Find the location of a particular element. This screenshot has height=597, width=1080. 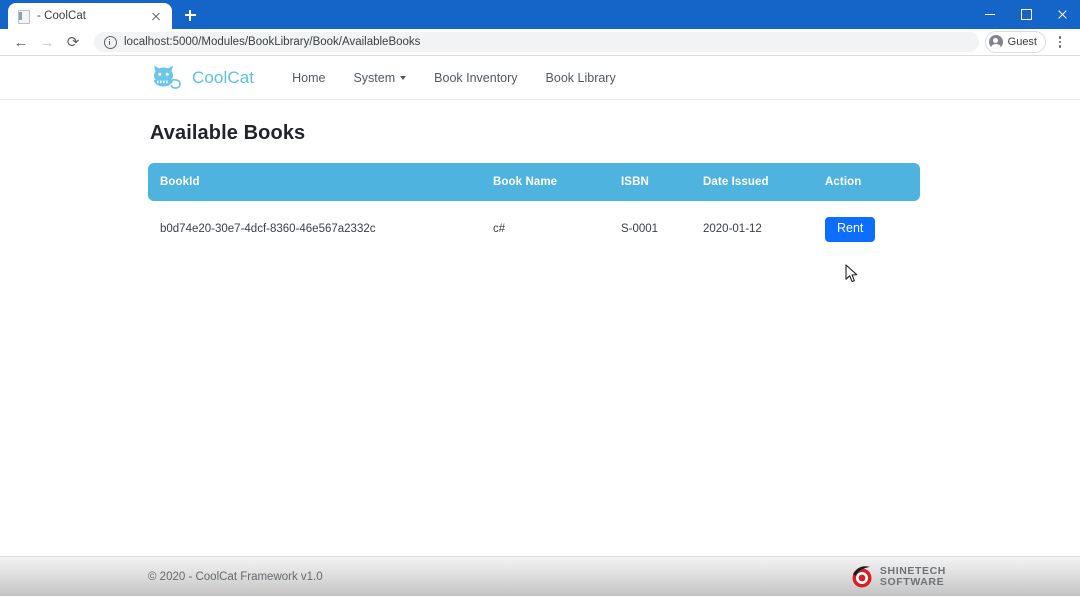

footer-copyright: © 2020 - CoolCat Framework v1.0 is located at coordinates (235, 576).